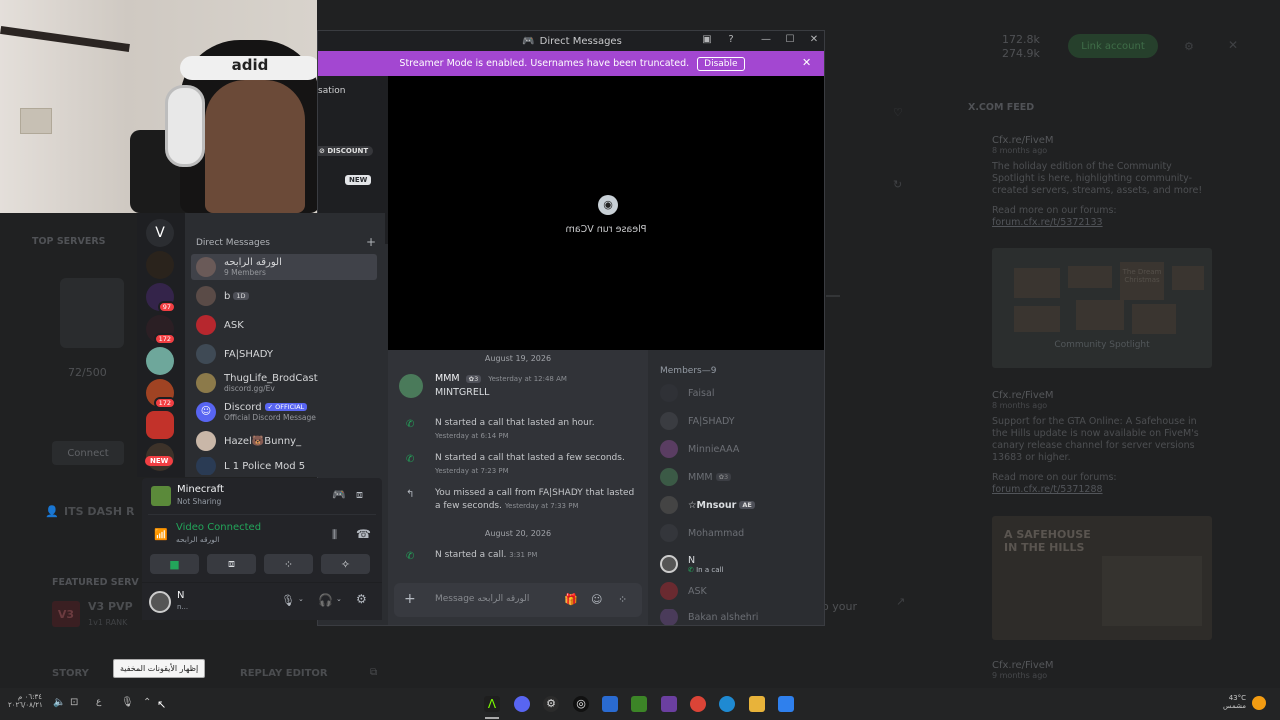  What do you see at coordinates (691, 564) in the screenshot?
I see `member-item: N ✆ In a call` at bounding box center [691, 564].